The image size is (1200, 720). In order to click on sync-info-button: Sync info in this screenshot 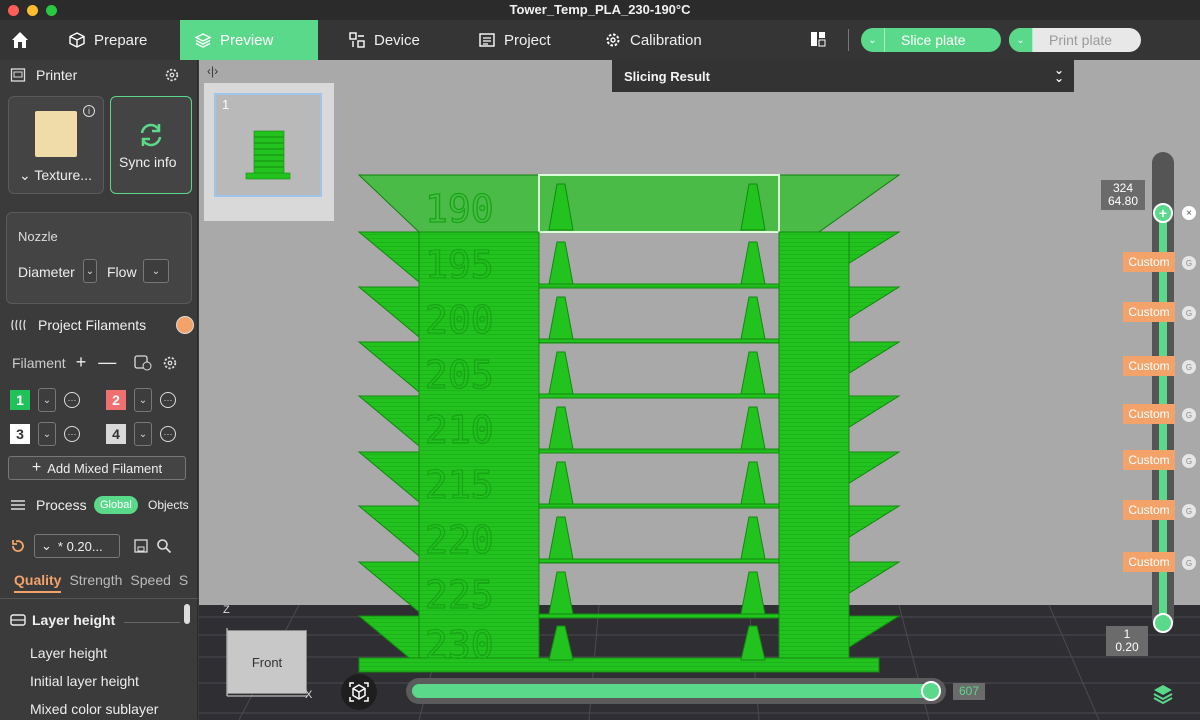, I will do `click(151, 145)`.